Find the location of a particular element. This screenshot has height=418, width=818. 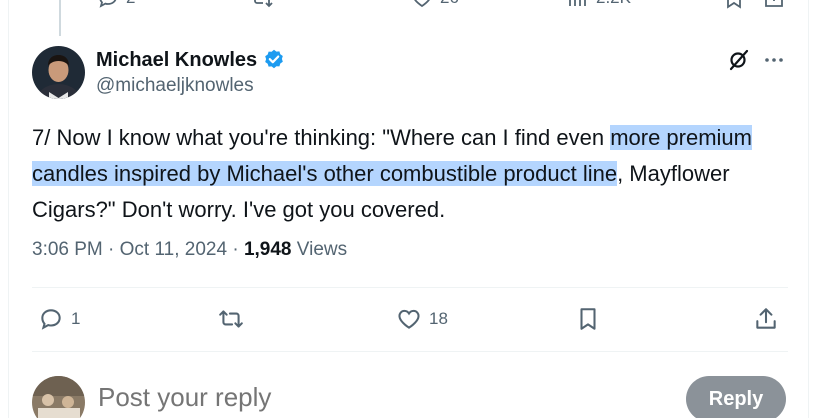

reply-action: 1 is located at coordinates (59, 319).